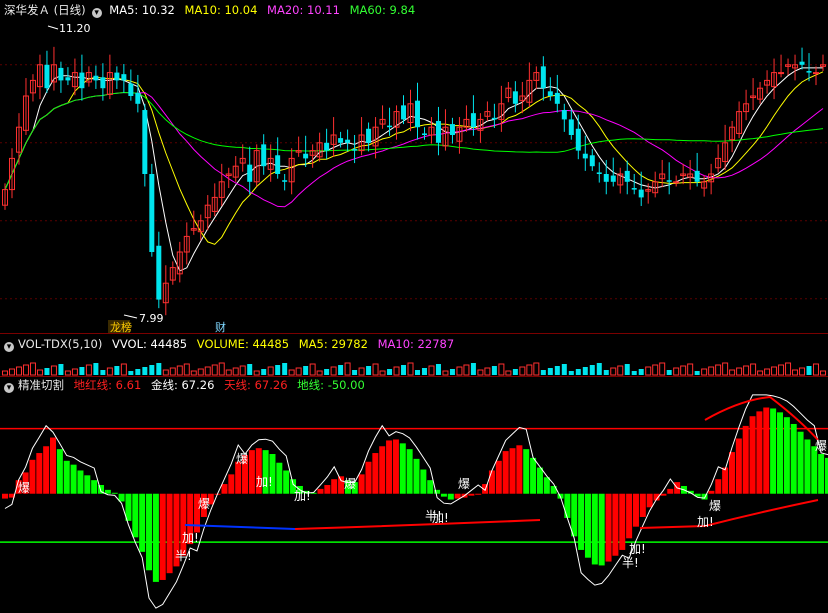 The width and height of the screenshot is (828, 613). I want to click on dragon-tiger-badge: 龙榜, so click(121, 327).